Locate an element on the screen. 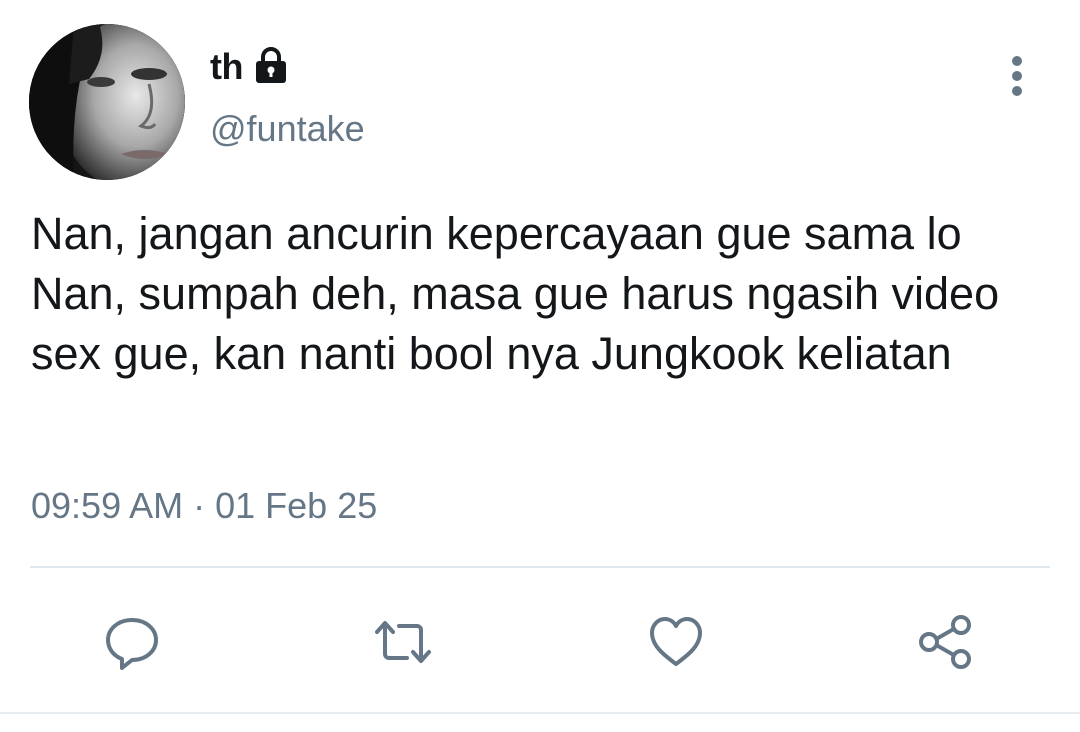  display-name-row: th is located at coordinates (250, 67).